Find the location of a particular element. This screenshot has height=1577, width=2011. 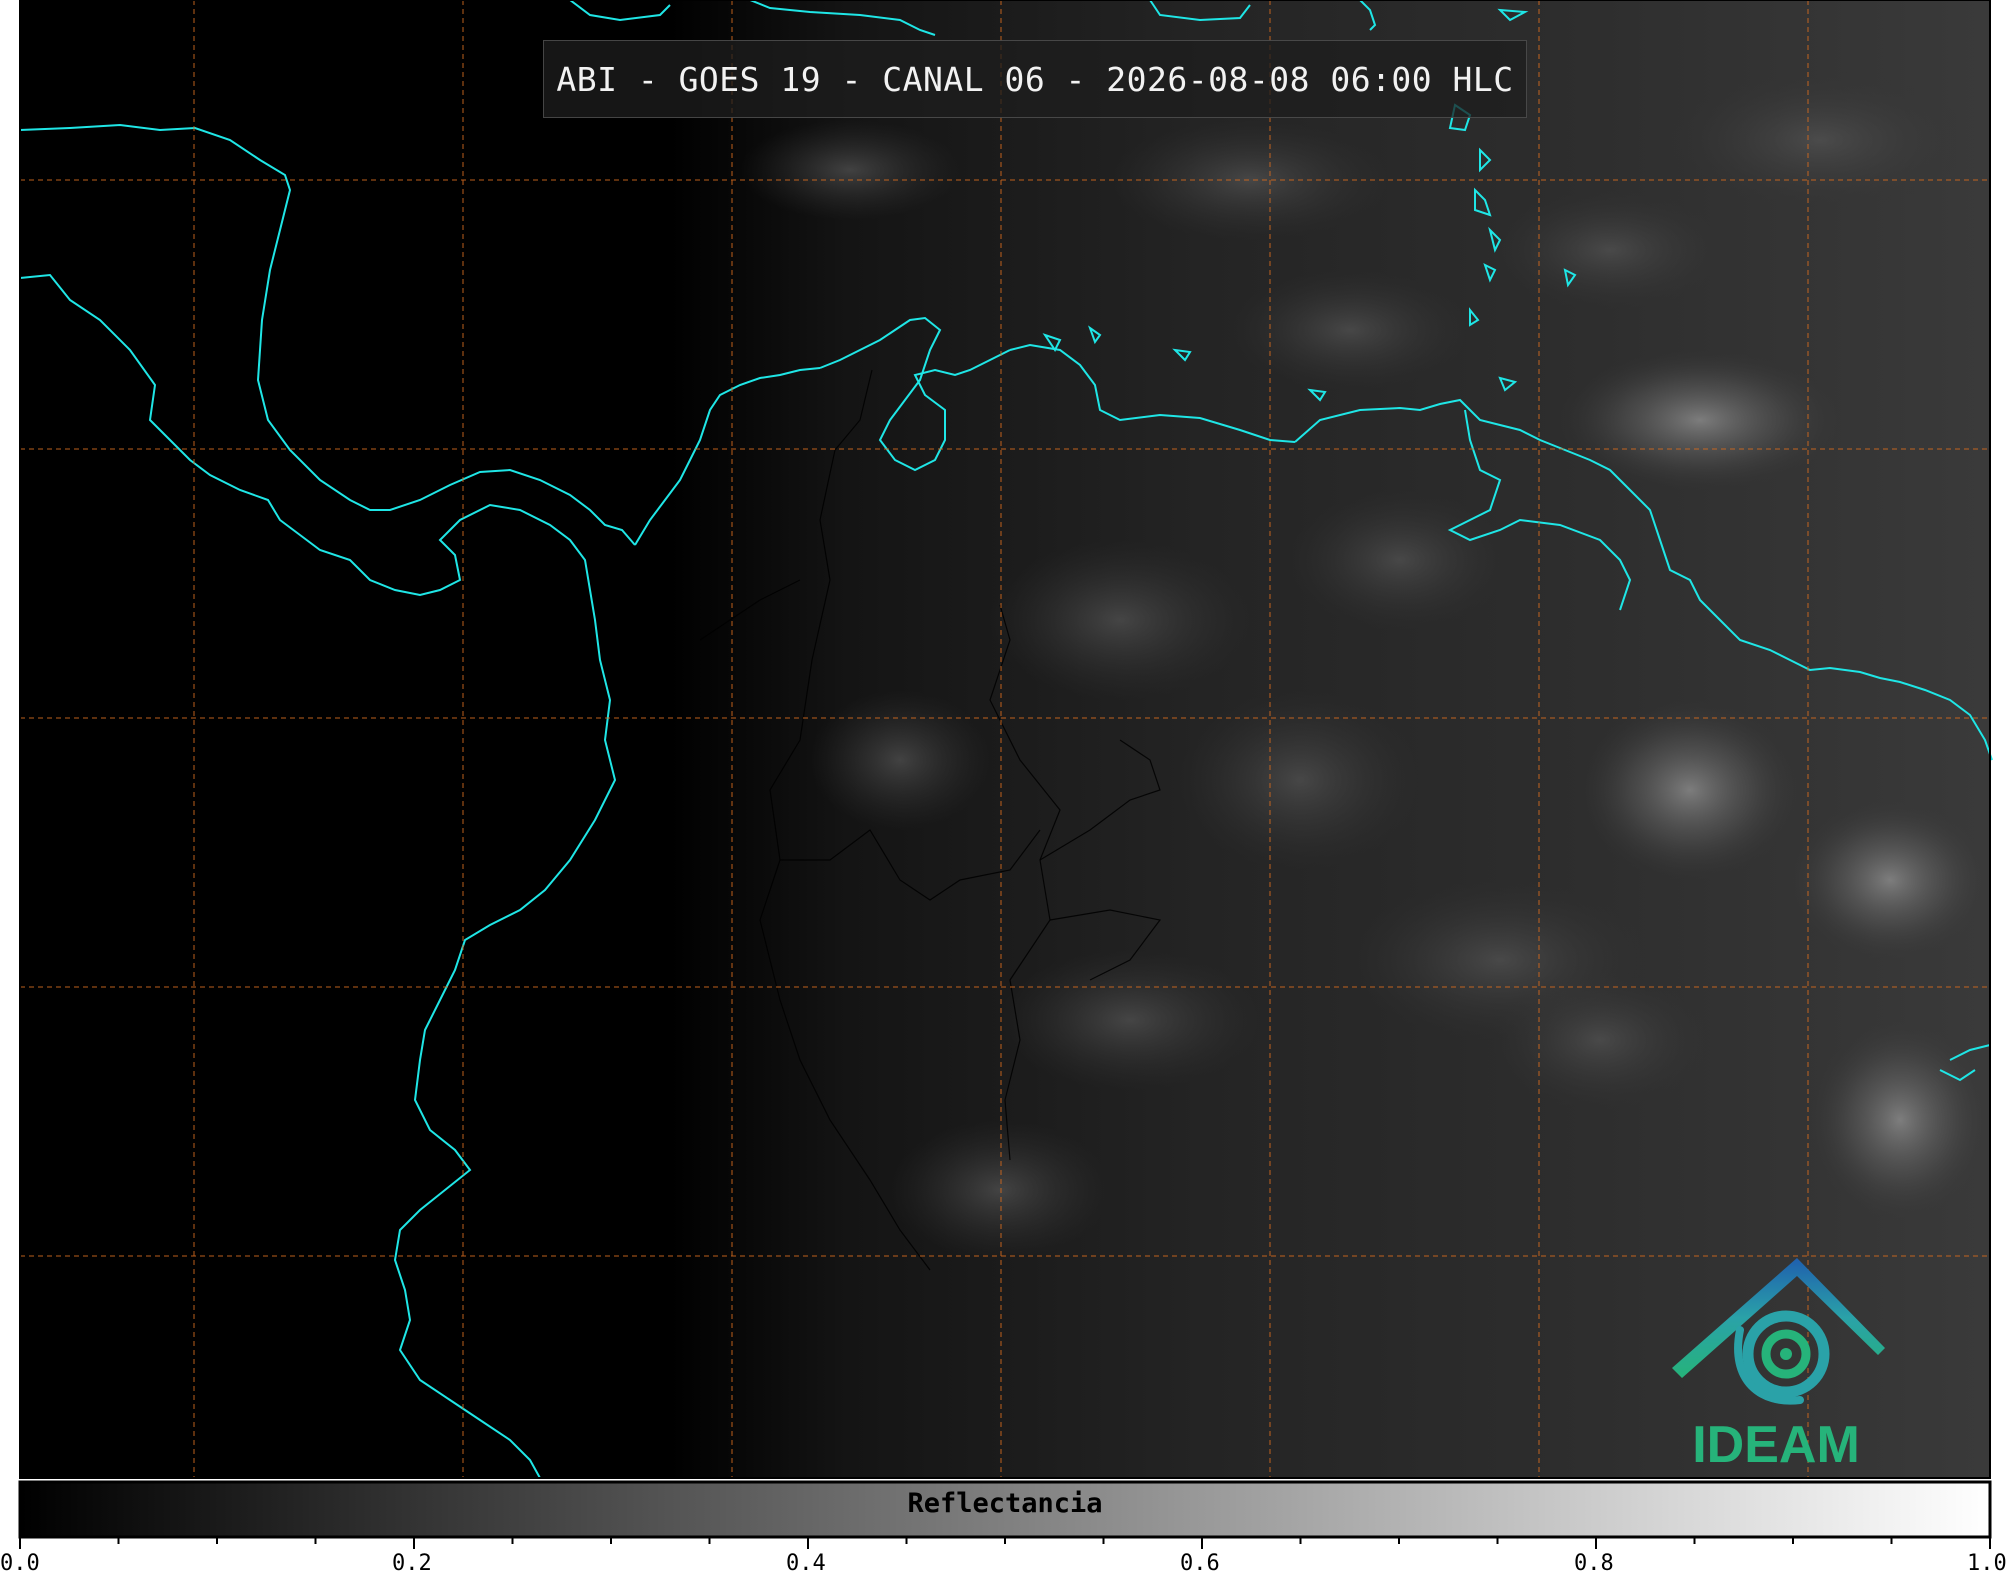

colorbar-tick-label: 0.6 is located at coordinates (1200, 1563).